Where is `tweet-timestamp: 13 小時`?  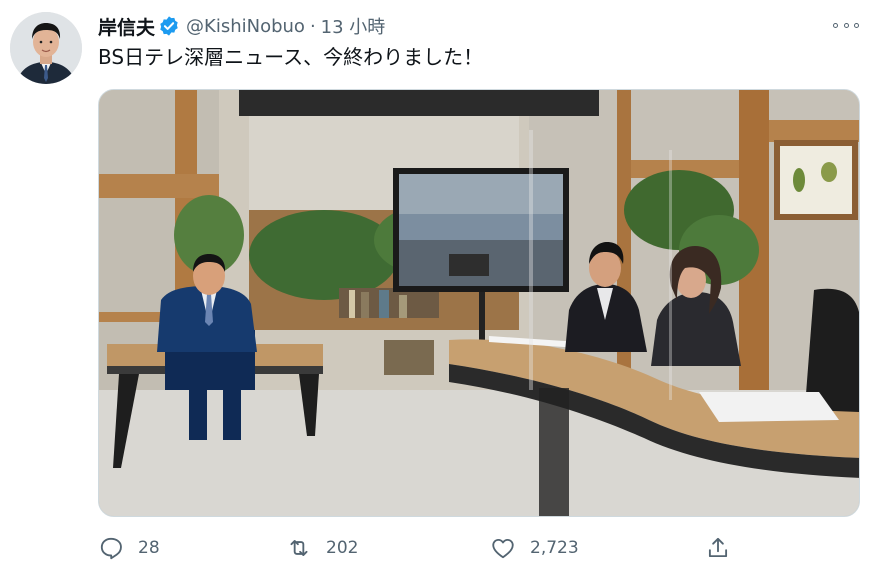 tweet-timestamp: 13 小時 is located at coordinates (353, 26).